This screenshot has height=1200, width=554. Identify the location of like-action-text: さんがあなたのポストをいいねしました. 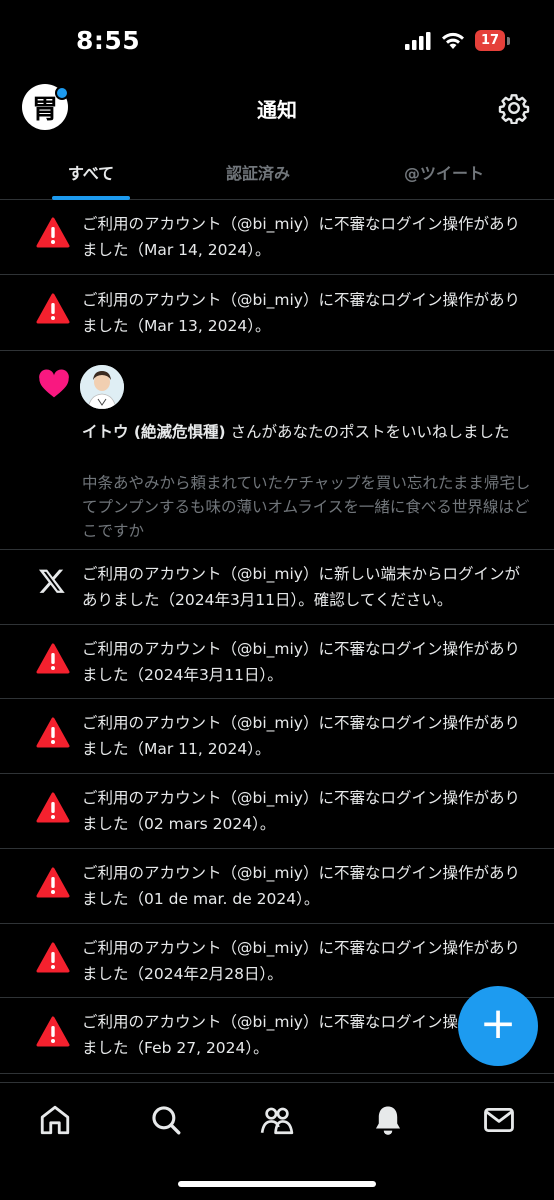
(367, 432).